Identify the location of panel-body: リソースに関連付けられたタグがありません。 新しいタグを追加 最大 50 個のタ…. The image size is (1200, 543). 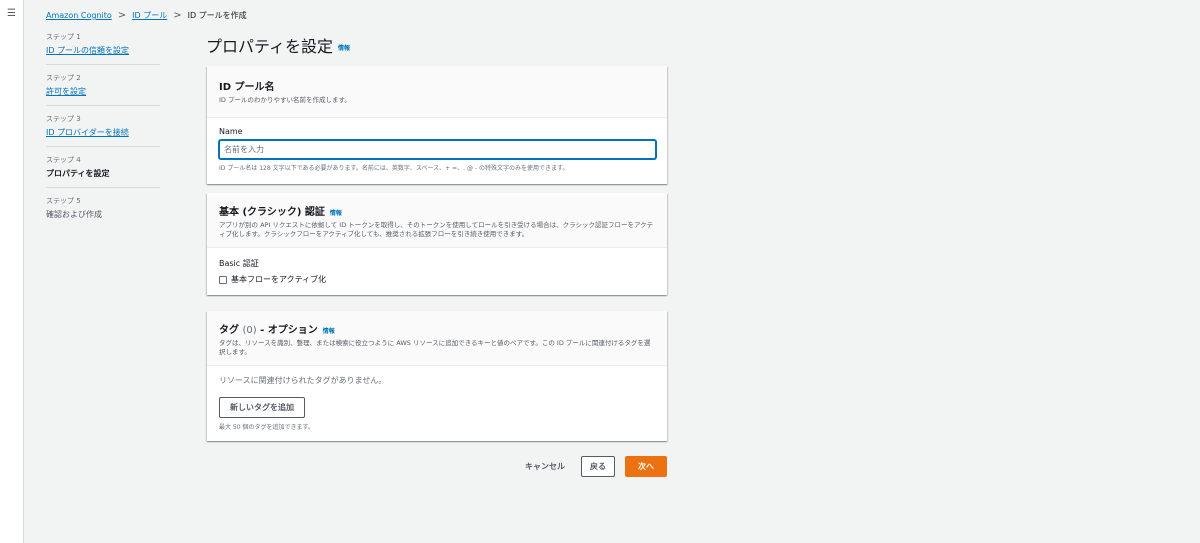
(437, 403).